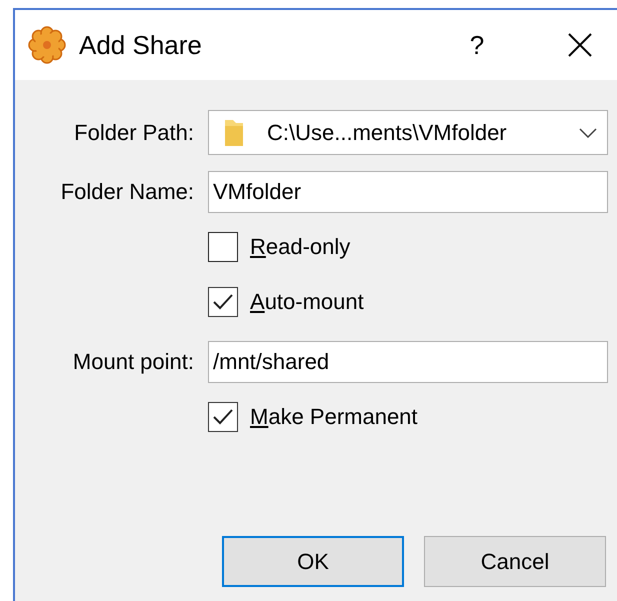 The height and width of the screenshot is (601, 617). I want to click on input-field: VMfolder, so click(408, 192).